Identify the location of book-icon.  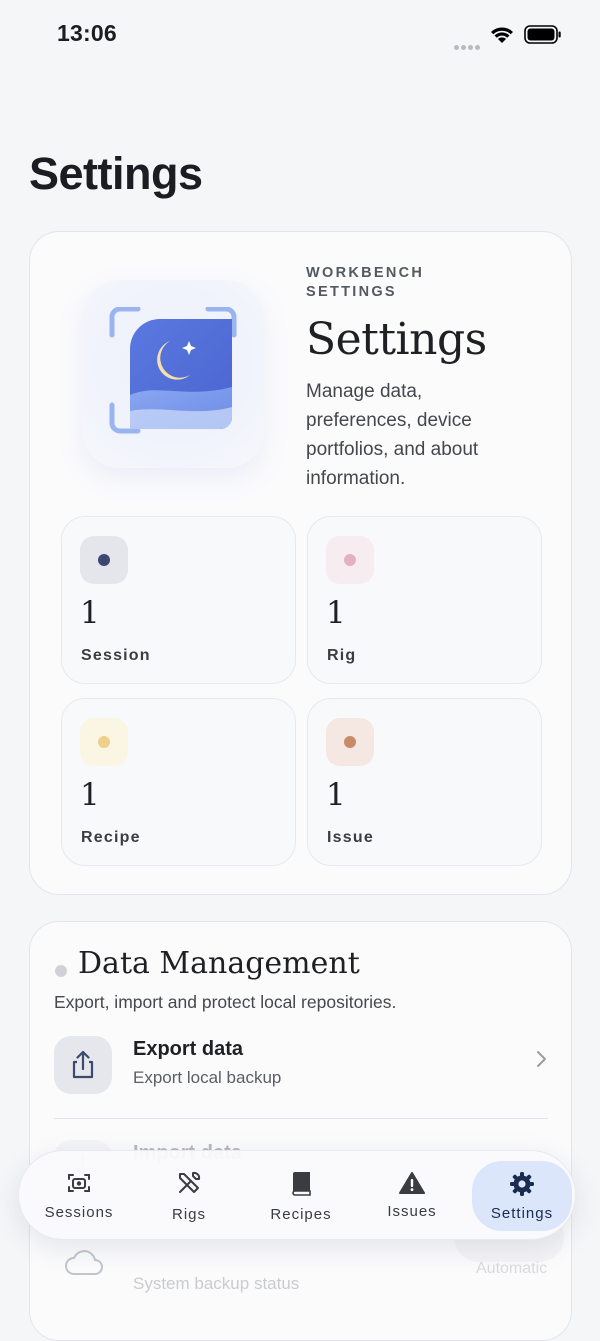
(301, 1184).